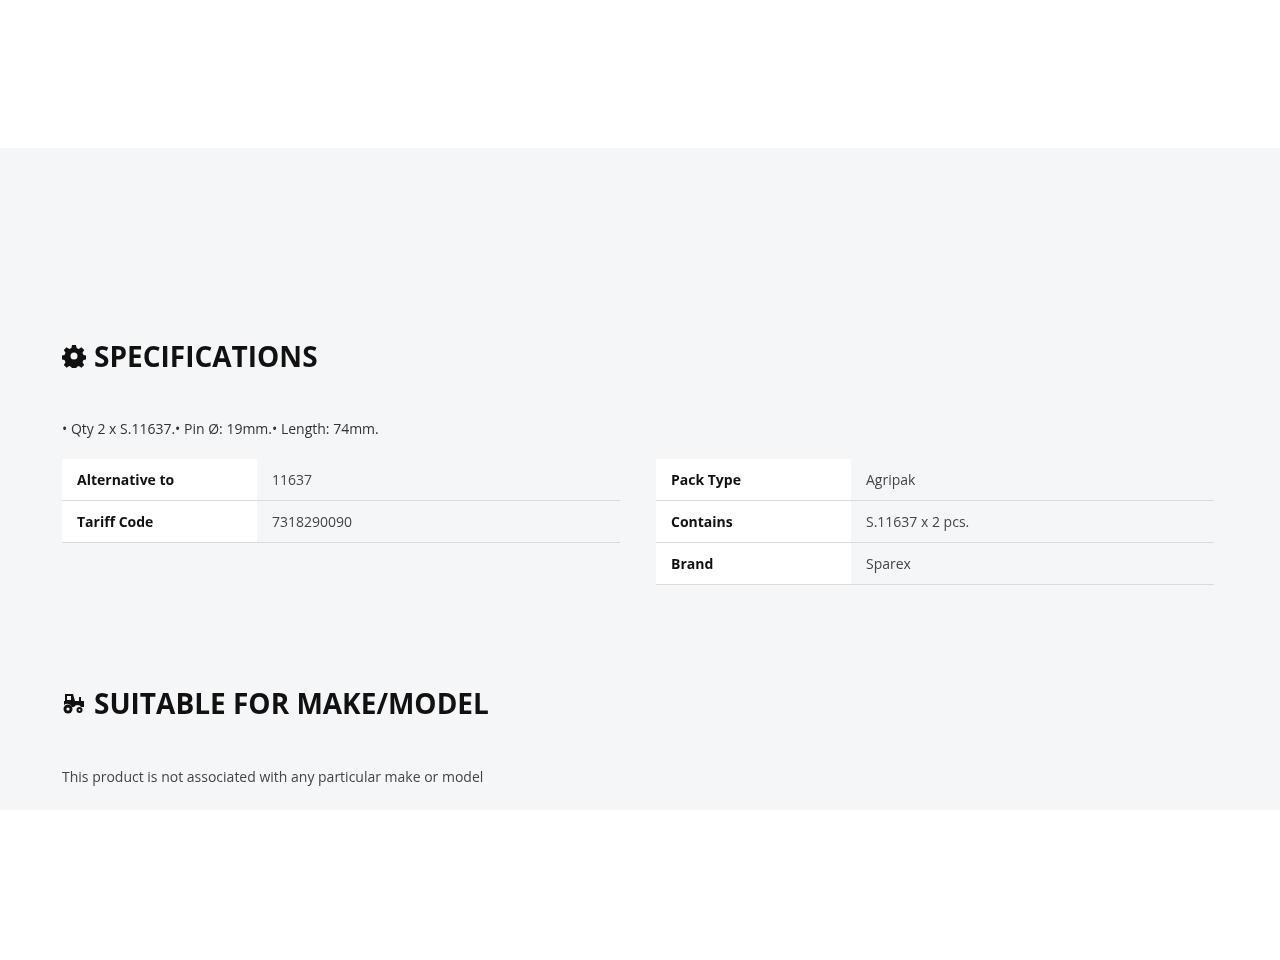 The height and width of the screenshot is (960, 1280). What do you see at coordinates (438, 521) in the screenshot?
I see `spec-value: 7318290090` at bounding box center [438, 521].